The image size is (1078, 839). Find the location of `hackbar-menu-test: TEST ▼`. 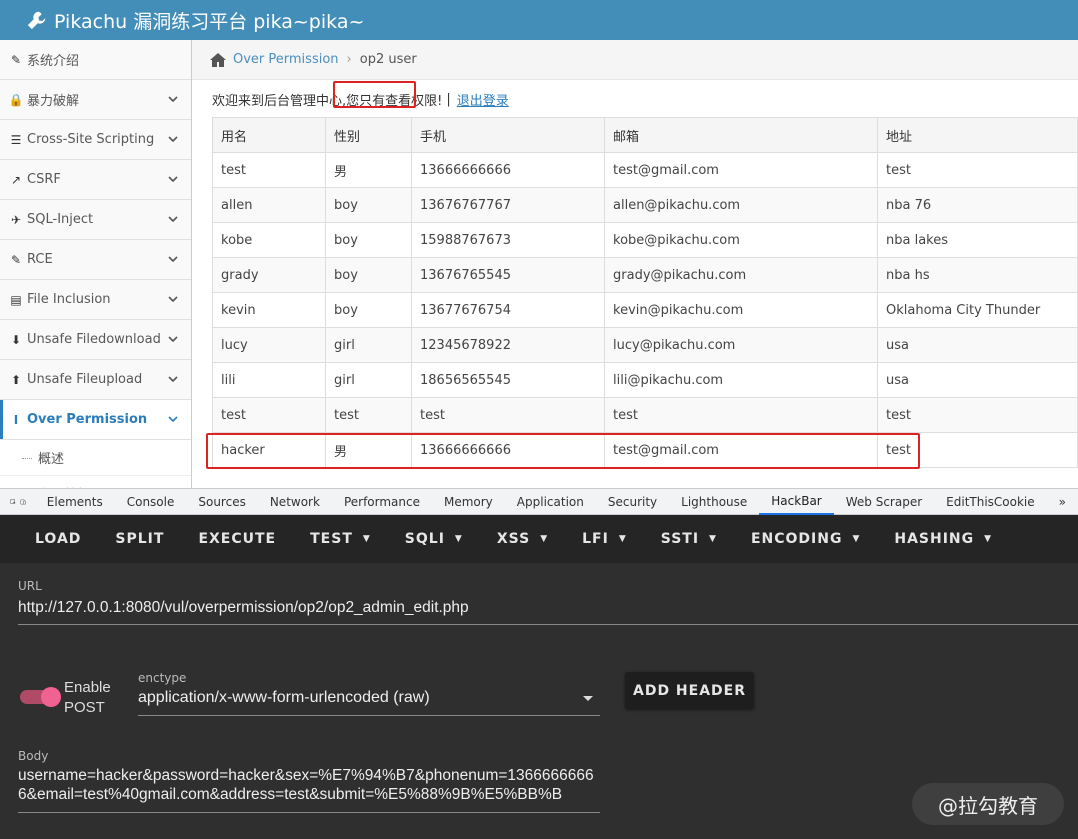

hackbar-menu-test: TEST ▼ is located at coordinates (340, 539).